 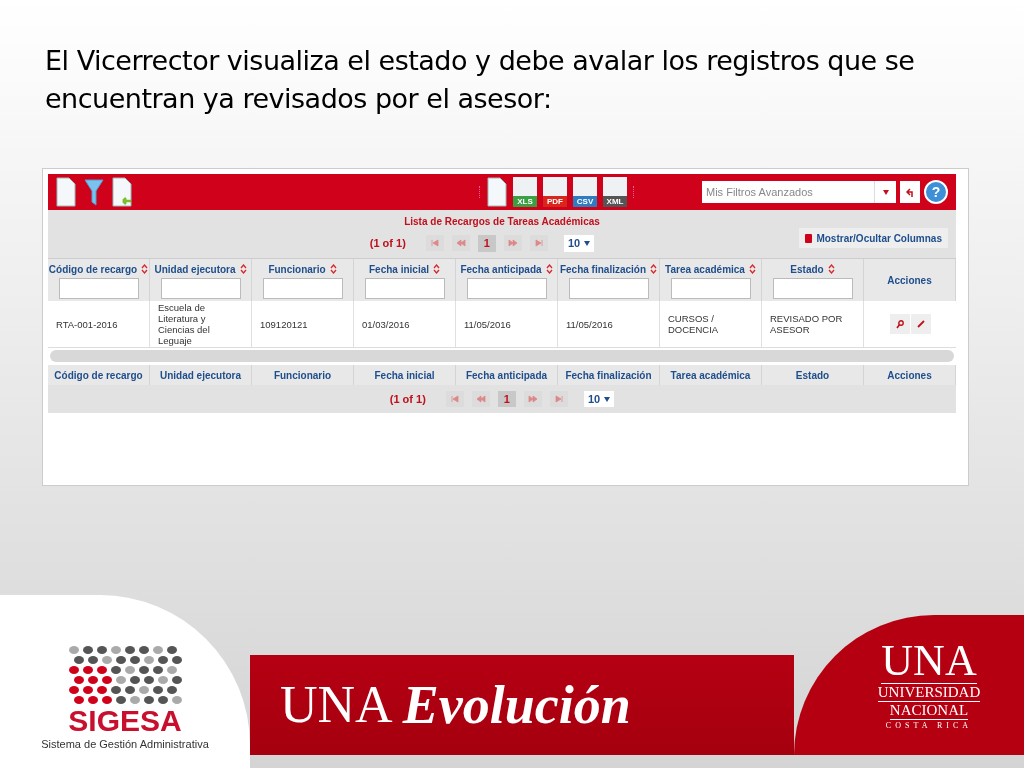 What do you see at coordinates (711, 324) in the screenshot?
I see `table-cell: CURSOS / DOCENCIA` at bounding box center [711, 324].